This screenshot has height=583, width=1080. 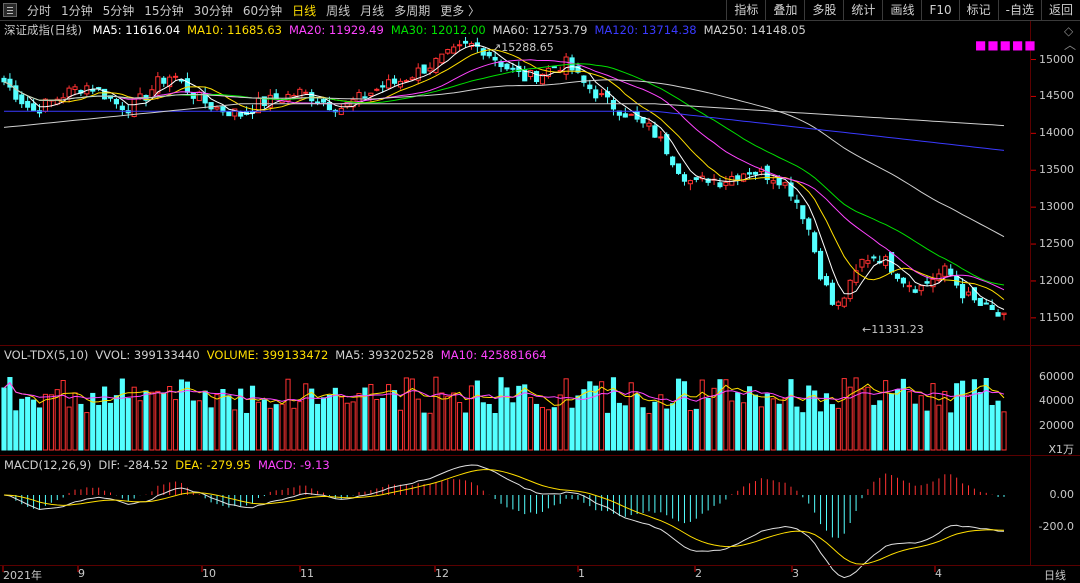 I want to click on x-tick-label: 1, so click(x=581, y=573).